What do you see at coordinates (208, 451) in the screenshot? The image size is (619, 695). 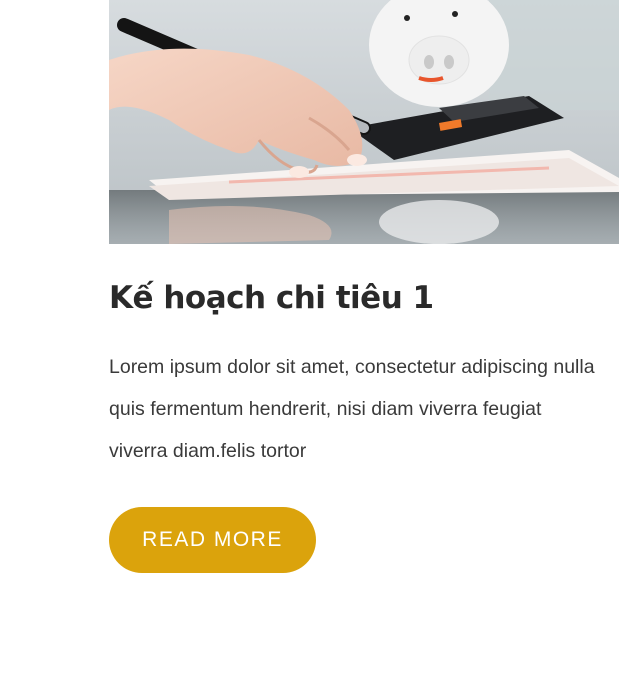 I see `post-excerpt-line: viverra diam.felis tortor` at bounding box center [208, 451].